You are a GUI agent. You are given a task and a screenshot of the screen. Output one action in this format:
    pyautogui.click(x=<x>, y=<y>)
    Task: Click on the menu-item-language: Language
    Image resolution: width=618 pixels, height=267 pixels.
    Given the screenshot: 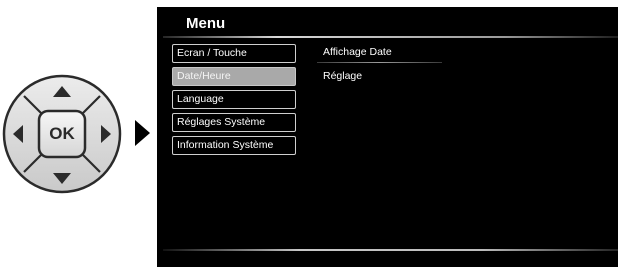 What is the action you would take?
    pyautogui.click(x=234, y=99)
    